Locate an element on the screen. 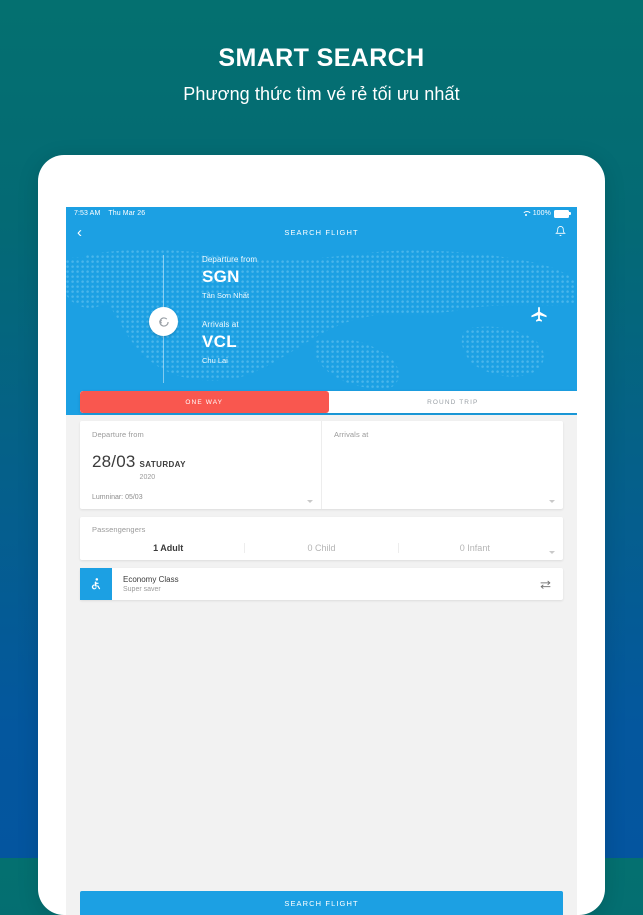 Image resolution: width=643 pixels, height=915 pixels. nav-bar: ‹ SEARCH FLIGHT is located at coordinates (321, 232).